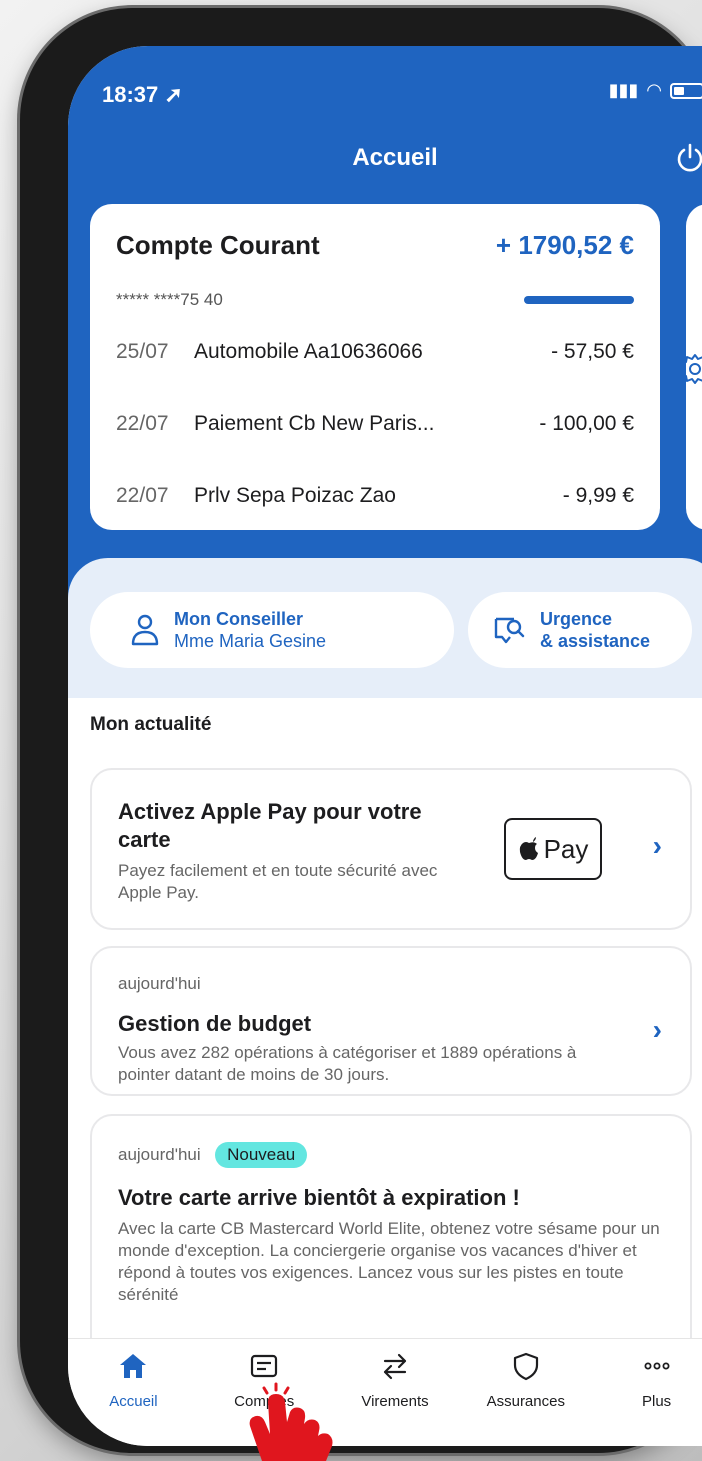 The height and width of the screenshot is (1461, 702). Describe the element at coordinates (142, 351) in the screenshot. I see `transaction-date: 25/07` at that location.